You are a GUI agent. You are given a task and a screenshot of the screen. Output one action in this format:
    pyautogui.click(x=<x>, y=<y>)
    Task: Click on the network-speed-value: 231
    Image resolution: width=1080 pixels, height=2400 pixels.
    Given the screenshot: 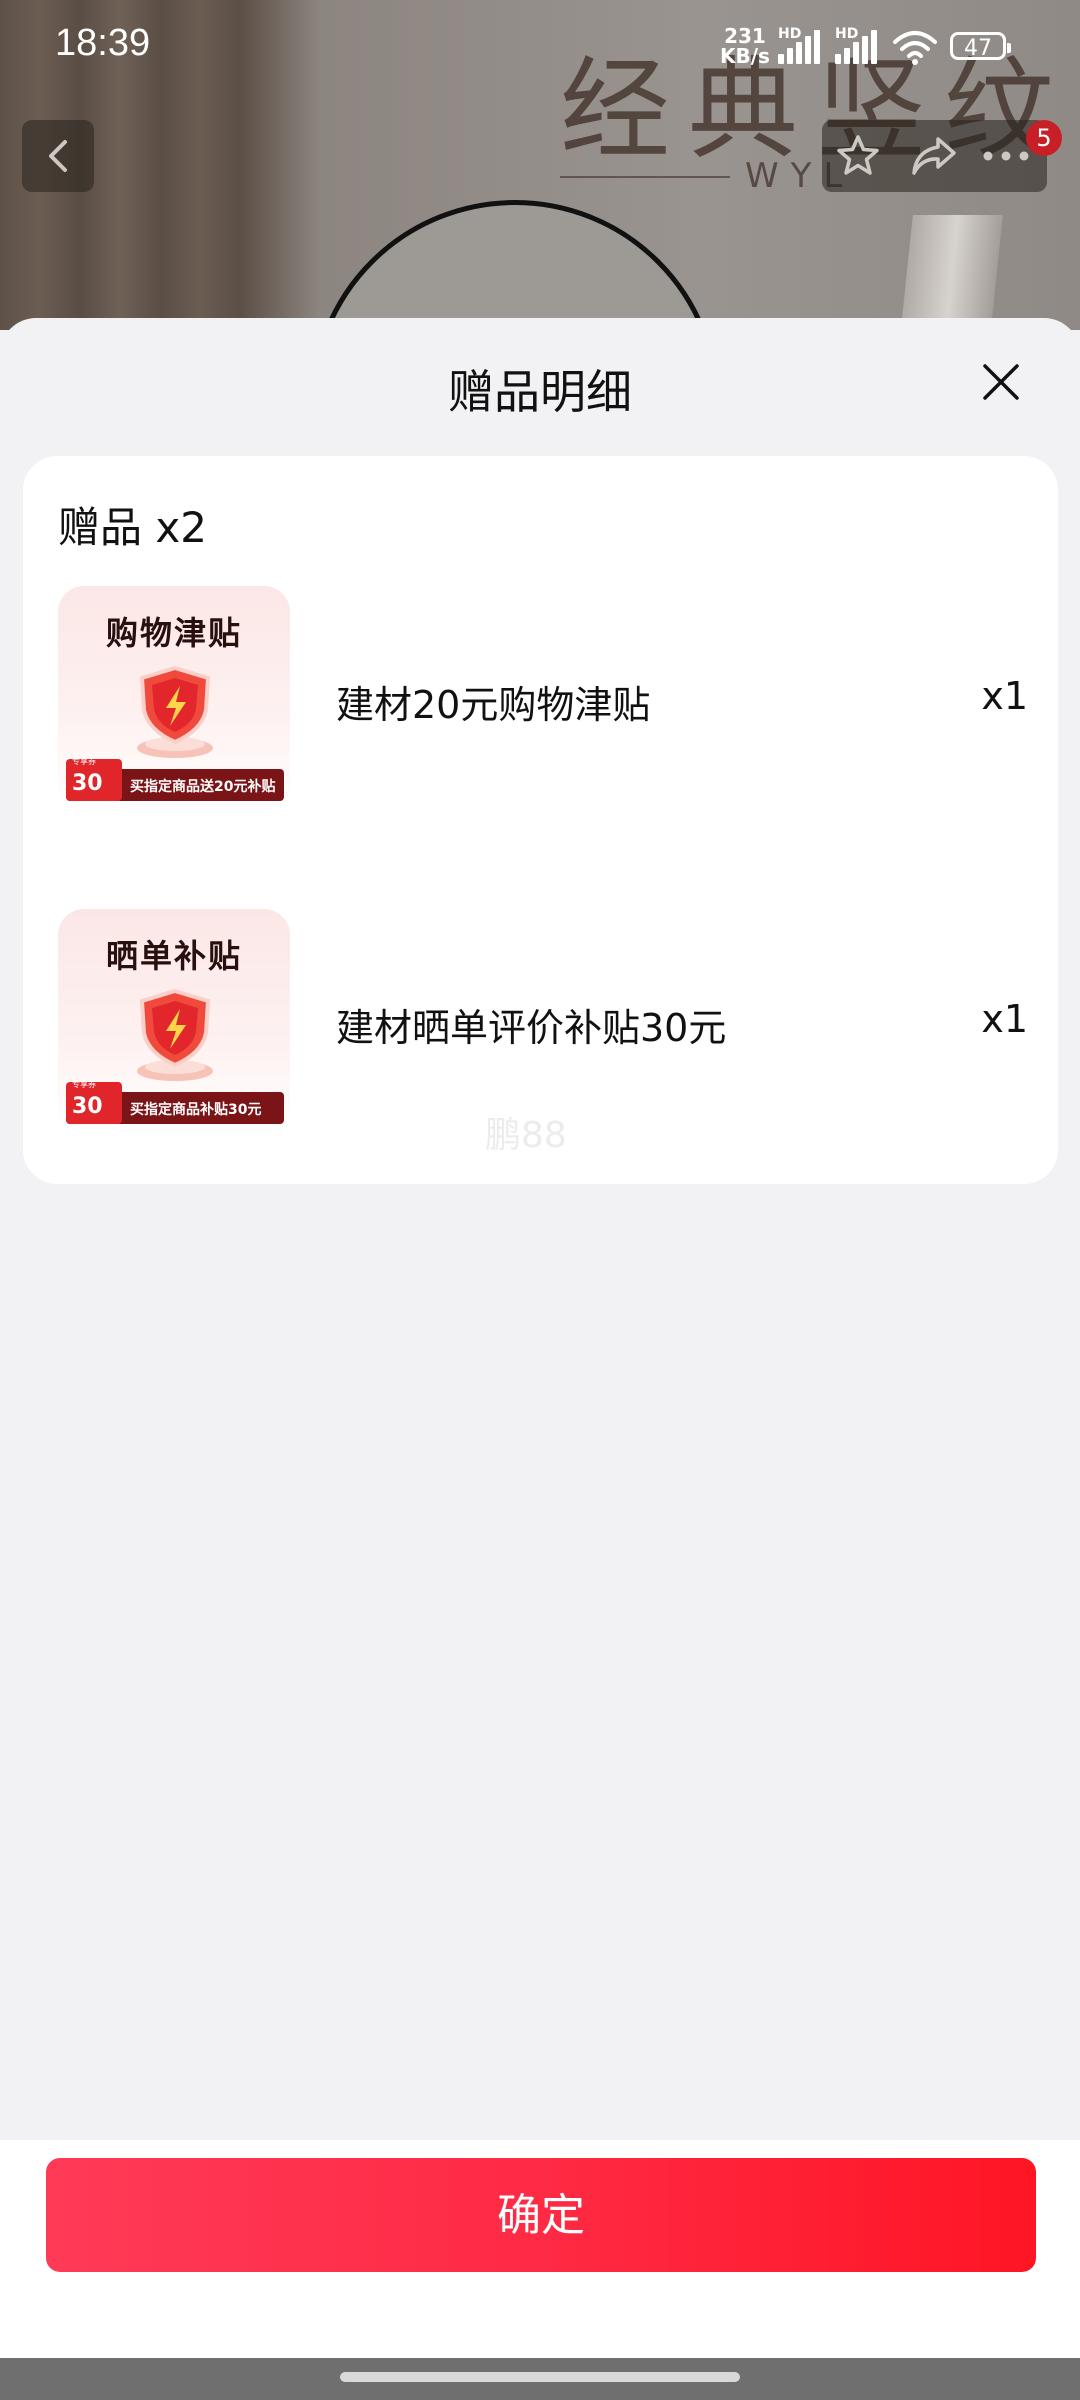 What is the action you would take?
    pyautogui.click(x=745, y=36)
    